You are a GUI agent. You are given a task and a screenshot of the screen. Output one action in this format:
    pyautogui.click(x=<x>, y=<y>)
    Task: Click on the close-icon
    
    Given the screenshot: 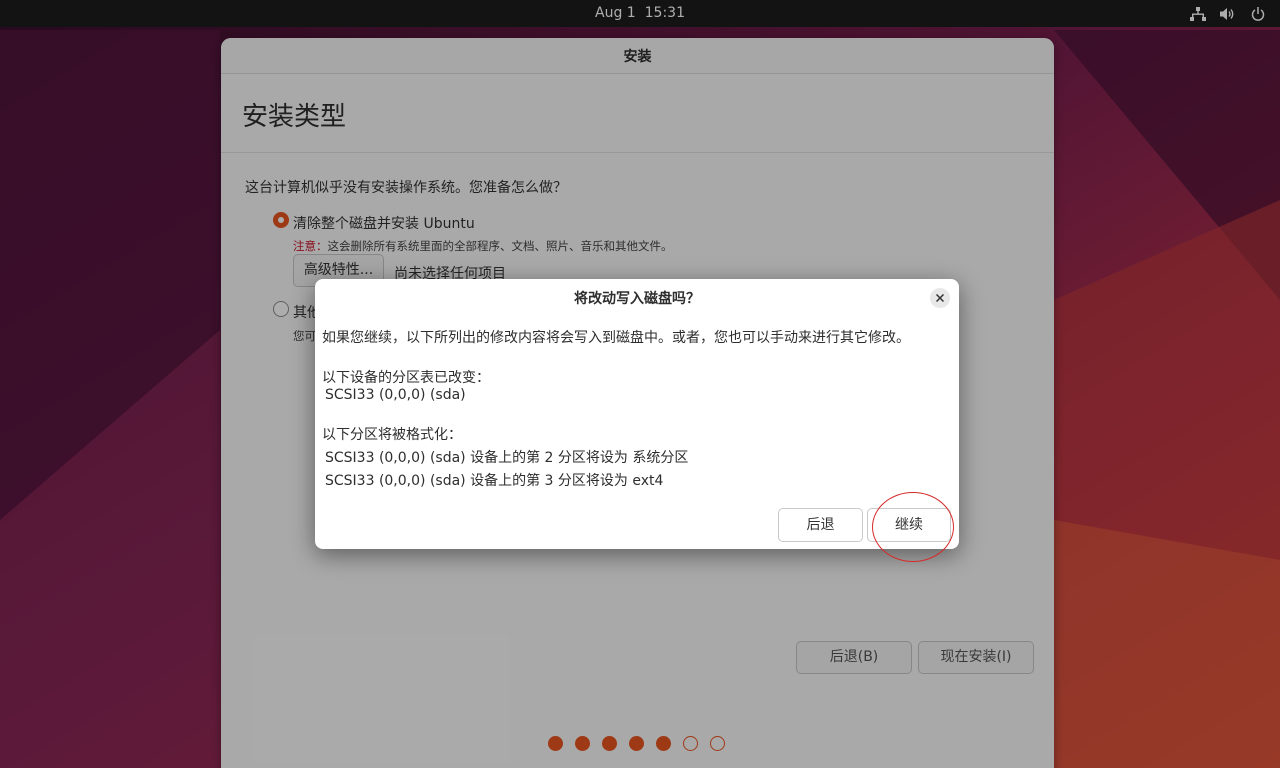 What is the action you would take?
    pyautogui.click(x=940, y=298)
    